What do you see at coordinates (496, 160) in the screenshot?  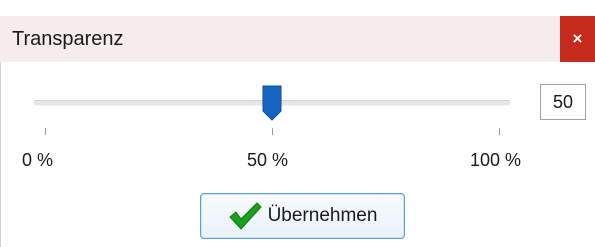 I see `tick-label-100: 100 %` at bounding box center [496, 160].